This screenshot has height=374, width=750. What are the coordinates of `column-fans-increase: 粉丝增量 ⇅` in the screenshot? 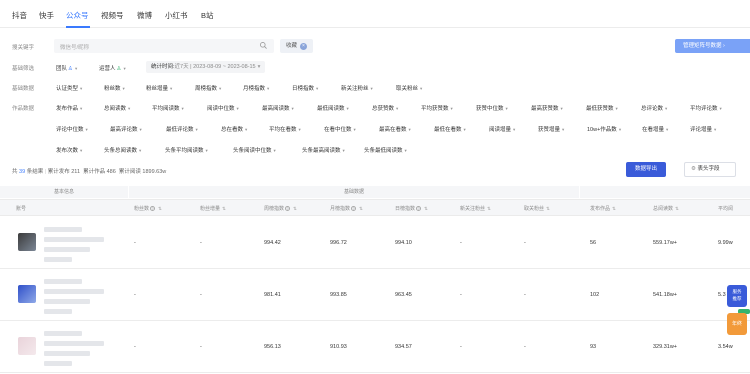 It's located at (213, 208).